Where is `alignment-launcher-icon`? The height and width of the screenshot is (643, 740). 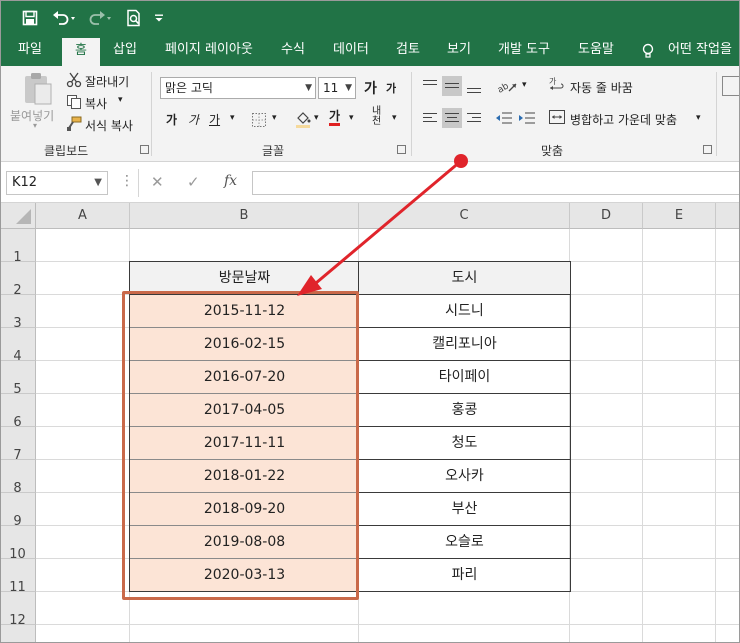 alignment-launcher-icon is located at coordinates (707, 149).